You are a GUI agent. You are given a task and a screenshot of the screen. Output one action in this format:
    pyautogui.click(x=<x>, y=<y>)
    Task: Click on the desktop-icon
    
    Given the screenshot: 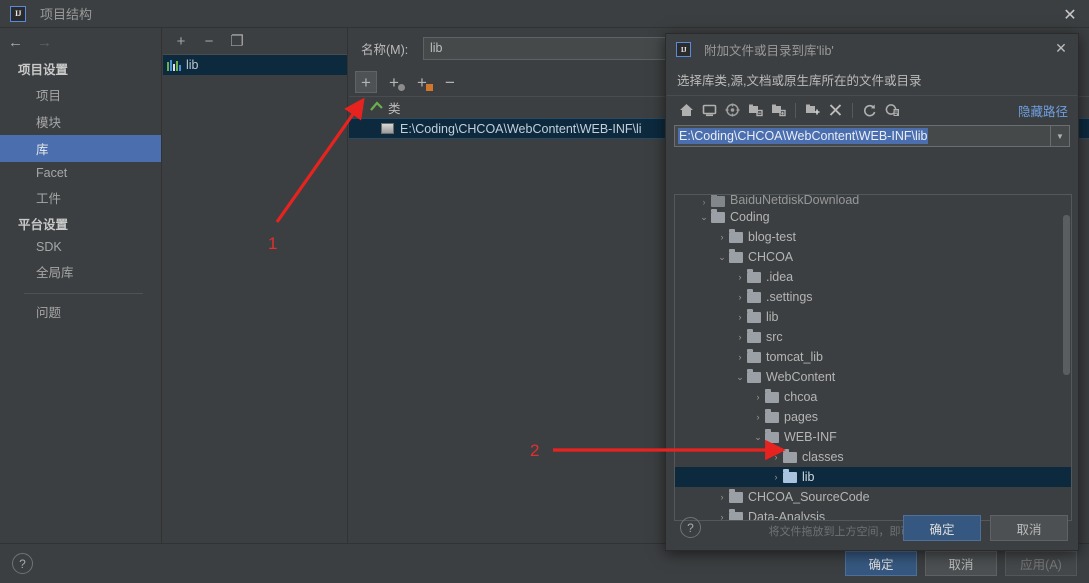 What is the action you would take?
    pyautogui.click(x=709, y=110)
    